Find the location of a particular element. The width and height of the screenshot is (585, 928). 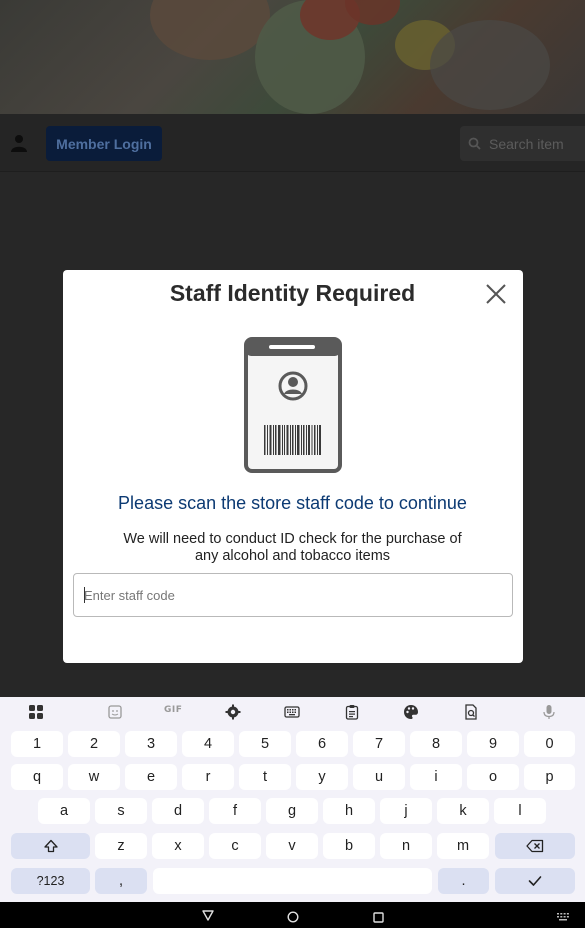

key-9: 9 is located at coordinates (493, 744).